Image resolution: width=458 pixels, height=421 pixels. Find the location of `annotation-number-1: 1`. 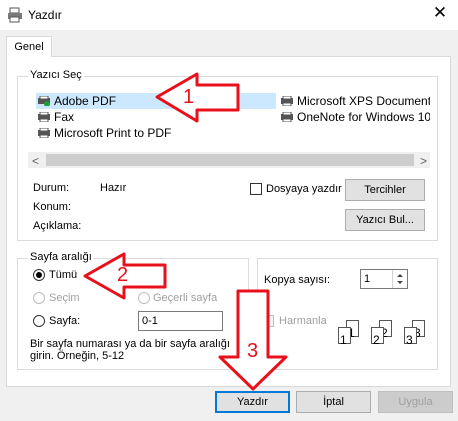

annotation-number-1: 1 is located at coordinates (189, 97).